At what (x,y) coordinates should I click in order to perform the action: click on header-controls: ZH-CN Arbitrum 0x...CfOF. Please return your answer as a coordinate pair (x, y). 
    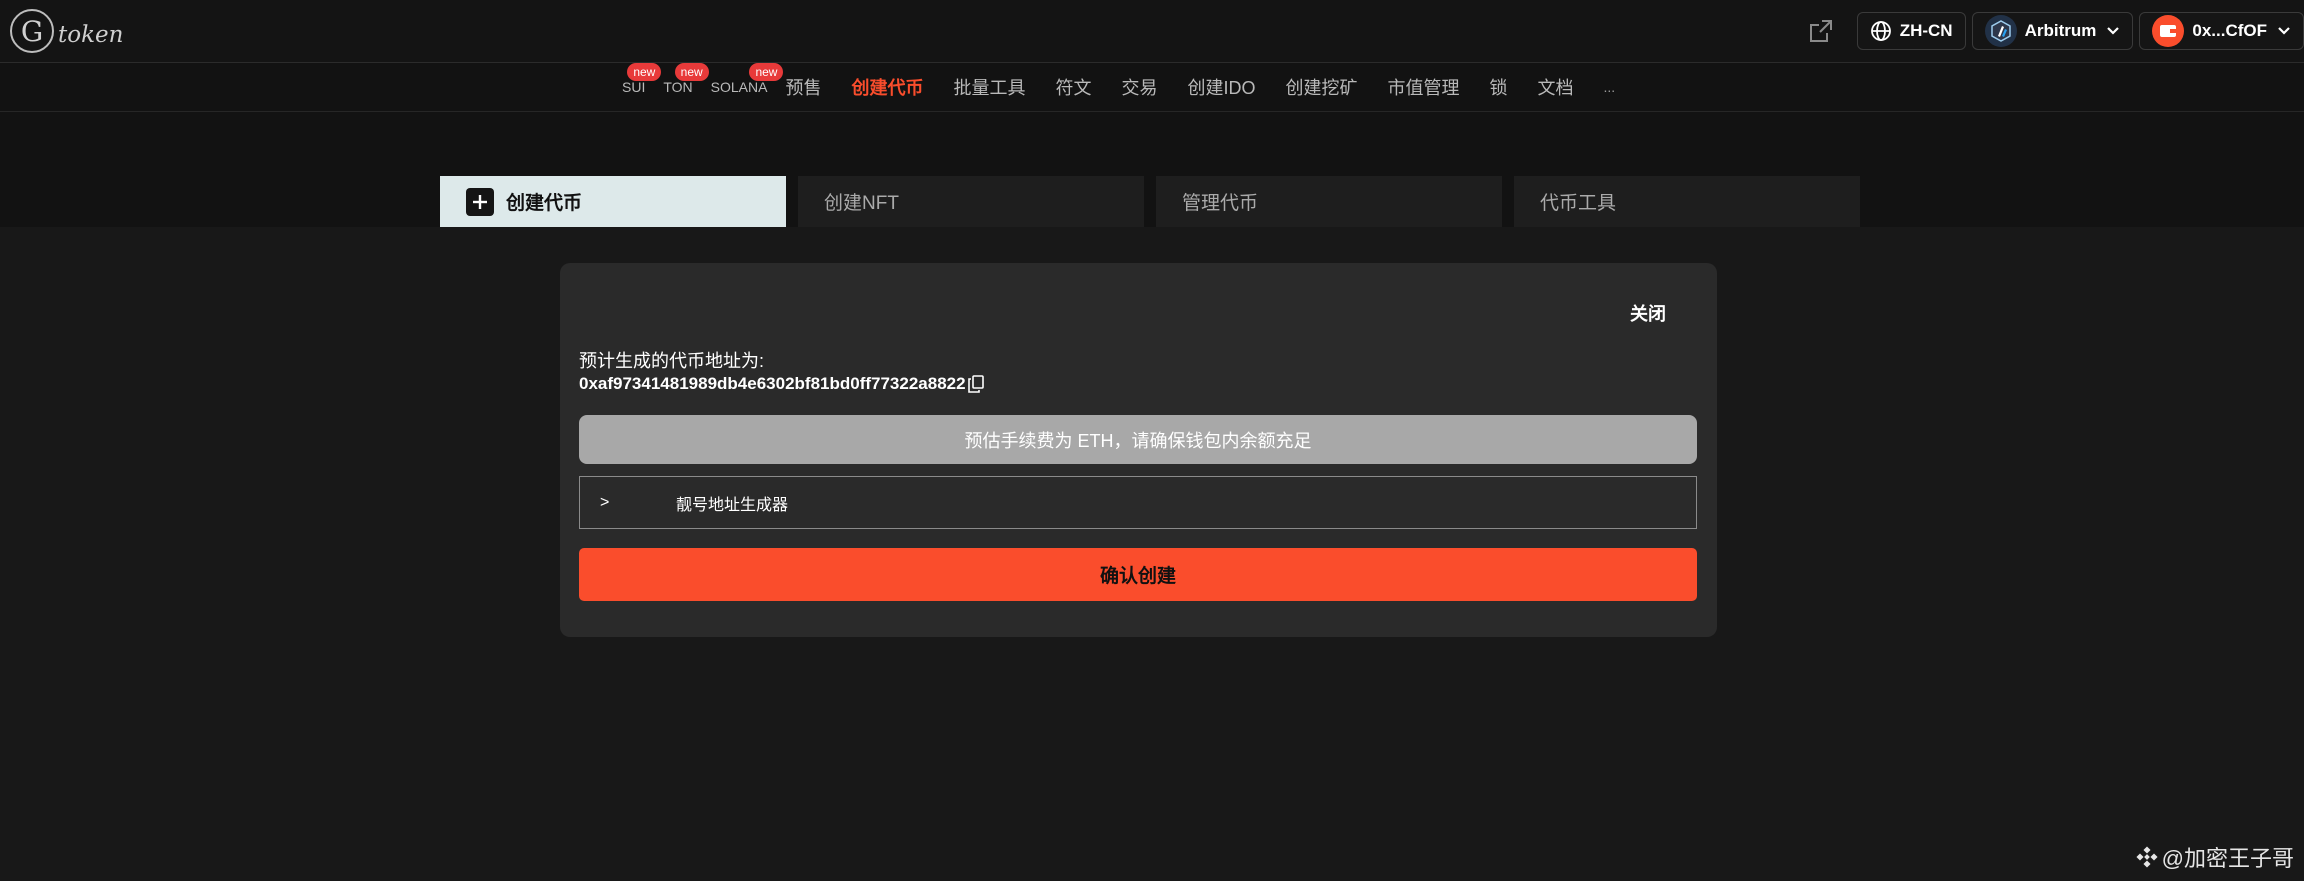
    Looking at the image, I should click on (2052, 31).